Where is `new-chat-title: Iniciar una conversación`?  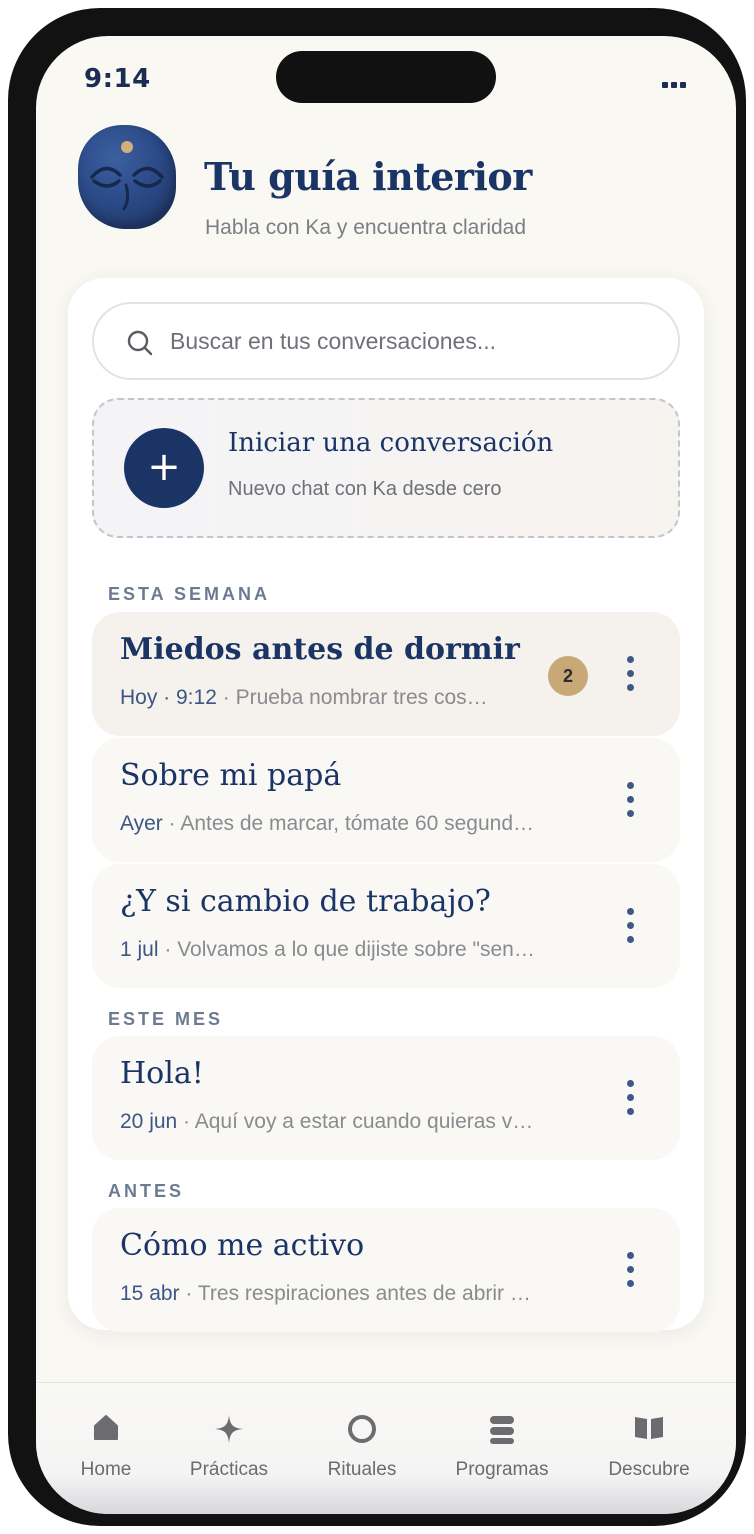 new-chat-title: Iniciar una conversación is located at coordinates (391, 443).